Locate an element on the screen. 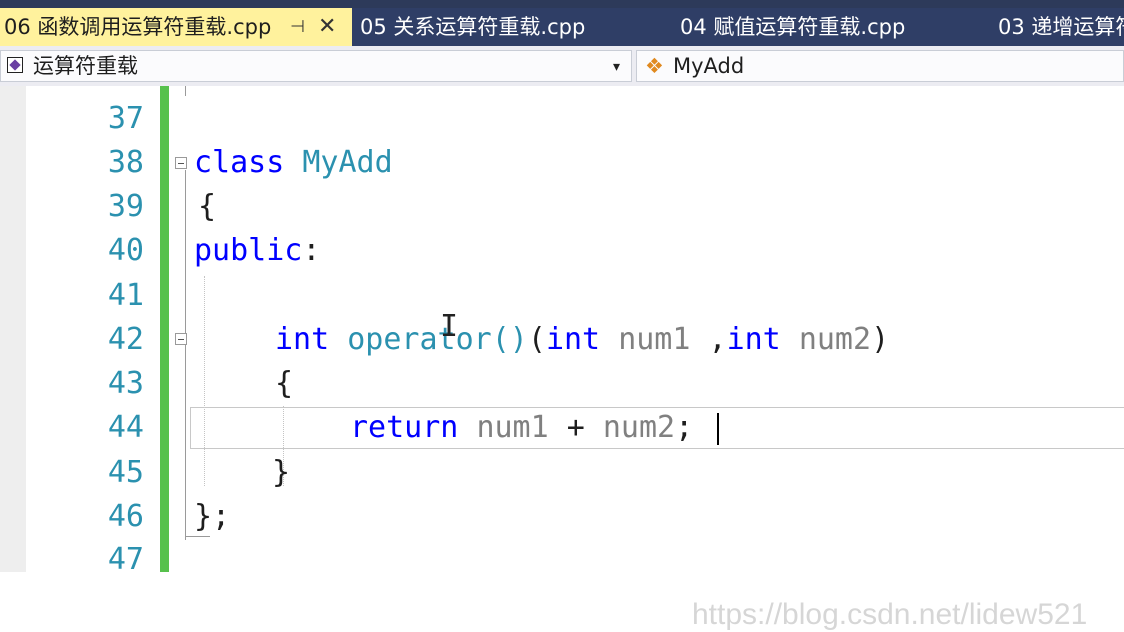  tab-05-relational-operator: 05 关系运算符重载.cpp is located at coordinates (511, 27).